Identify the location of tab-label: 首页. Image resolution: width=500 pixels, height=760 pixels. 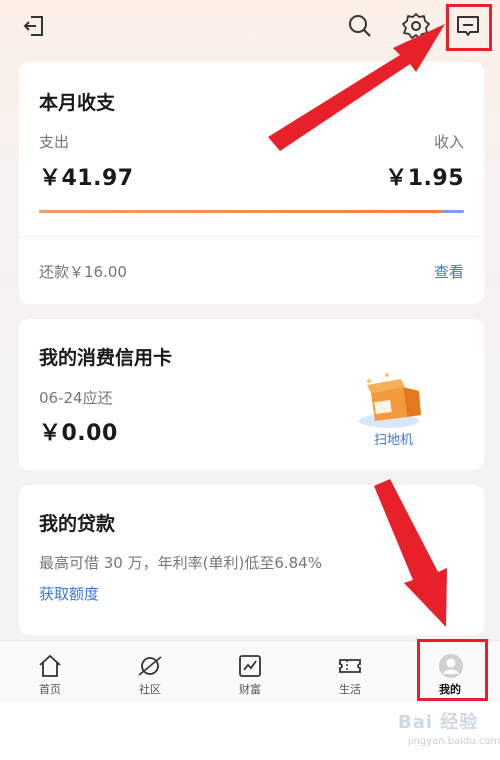
(50, 689).